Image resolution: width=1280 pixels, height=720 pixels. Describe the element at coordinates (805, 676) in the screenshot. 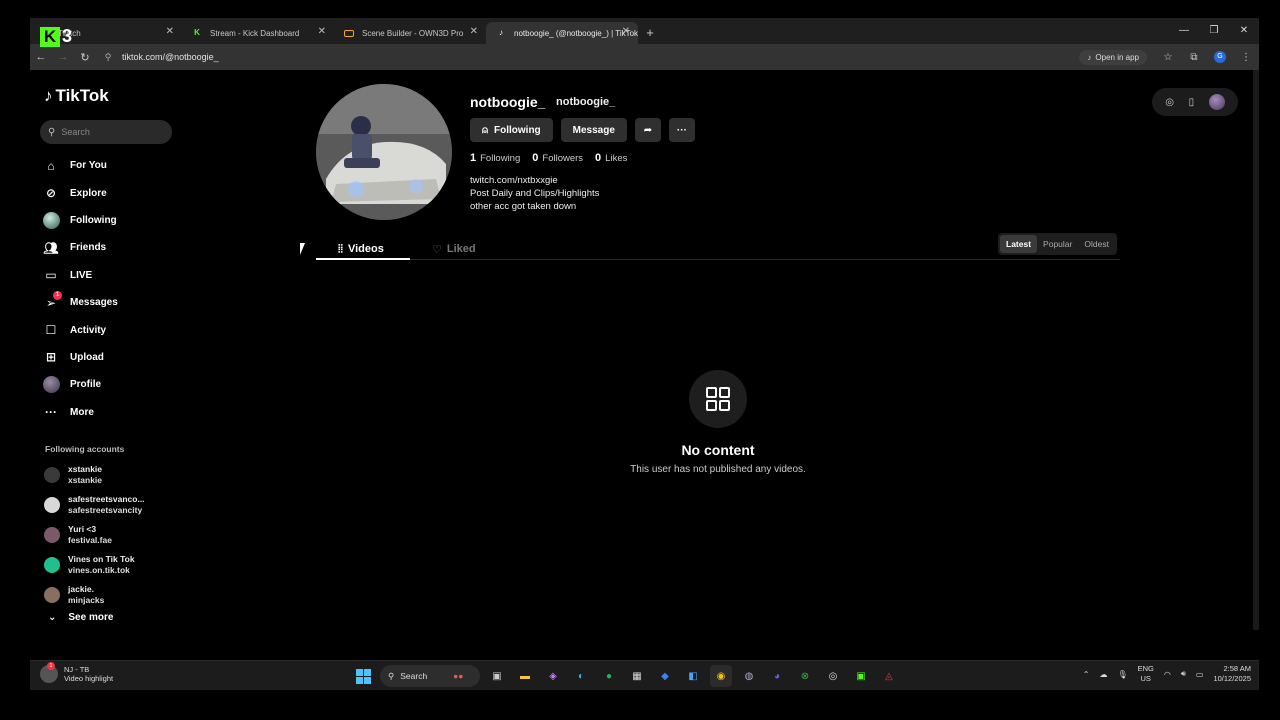

I see `xbox-icon: ⊗` at that location.